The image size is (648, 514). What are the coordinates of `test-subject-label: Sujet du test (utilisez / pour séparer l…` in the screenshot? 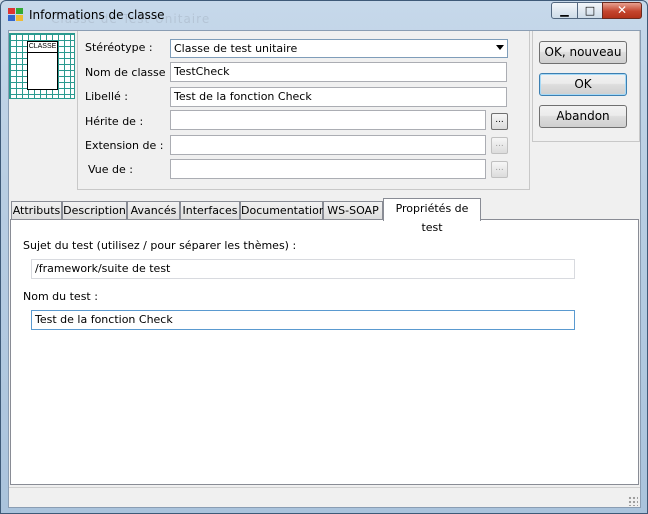 It's located at (160, 245).